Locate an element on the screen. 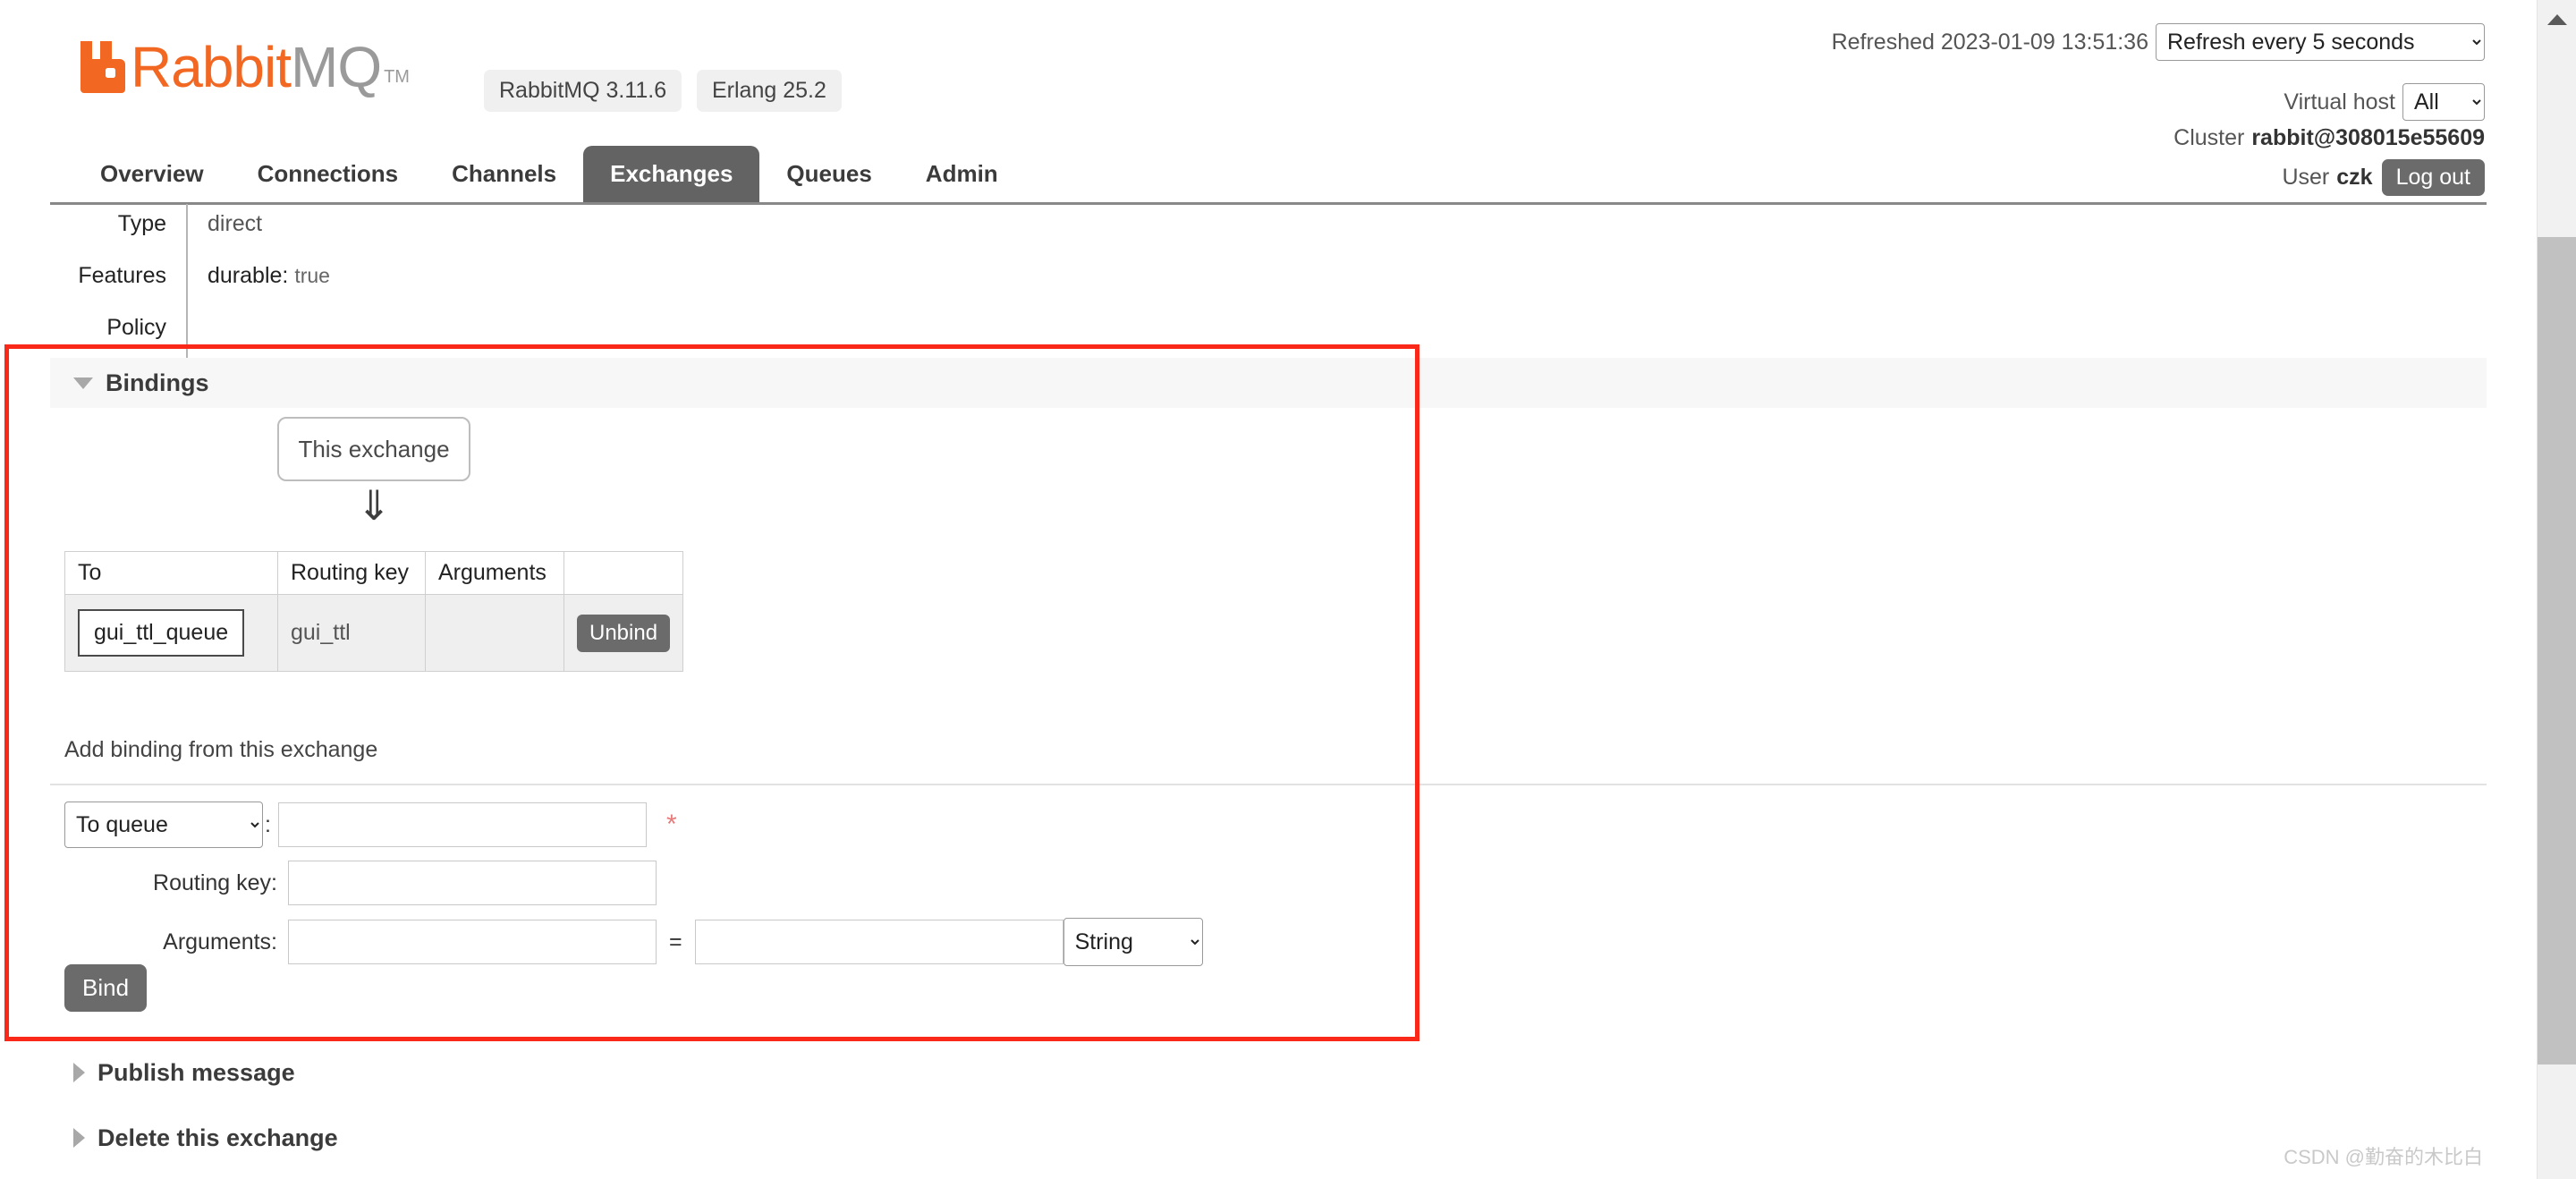  detail-value-type: direct is located at coordinates (654, 230).